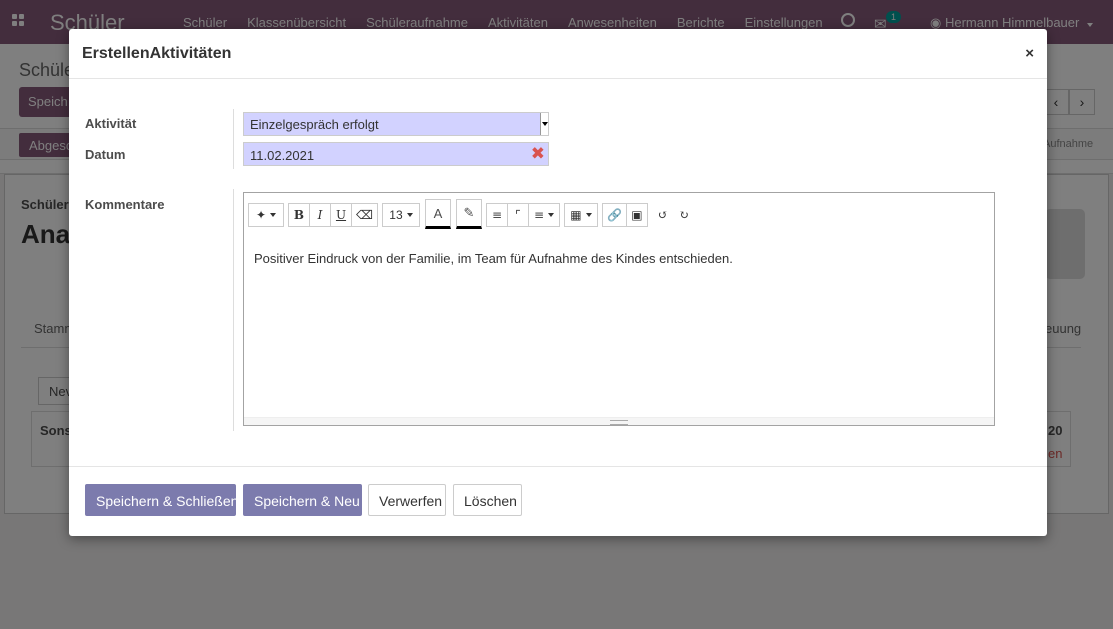 The image size is (1113, 629). What do you see at coordinates (468, 214) in the screenshot?
I see `highlight-color-icon: ✎` at bounding box center [468, 214].